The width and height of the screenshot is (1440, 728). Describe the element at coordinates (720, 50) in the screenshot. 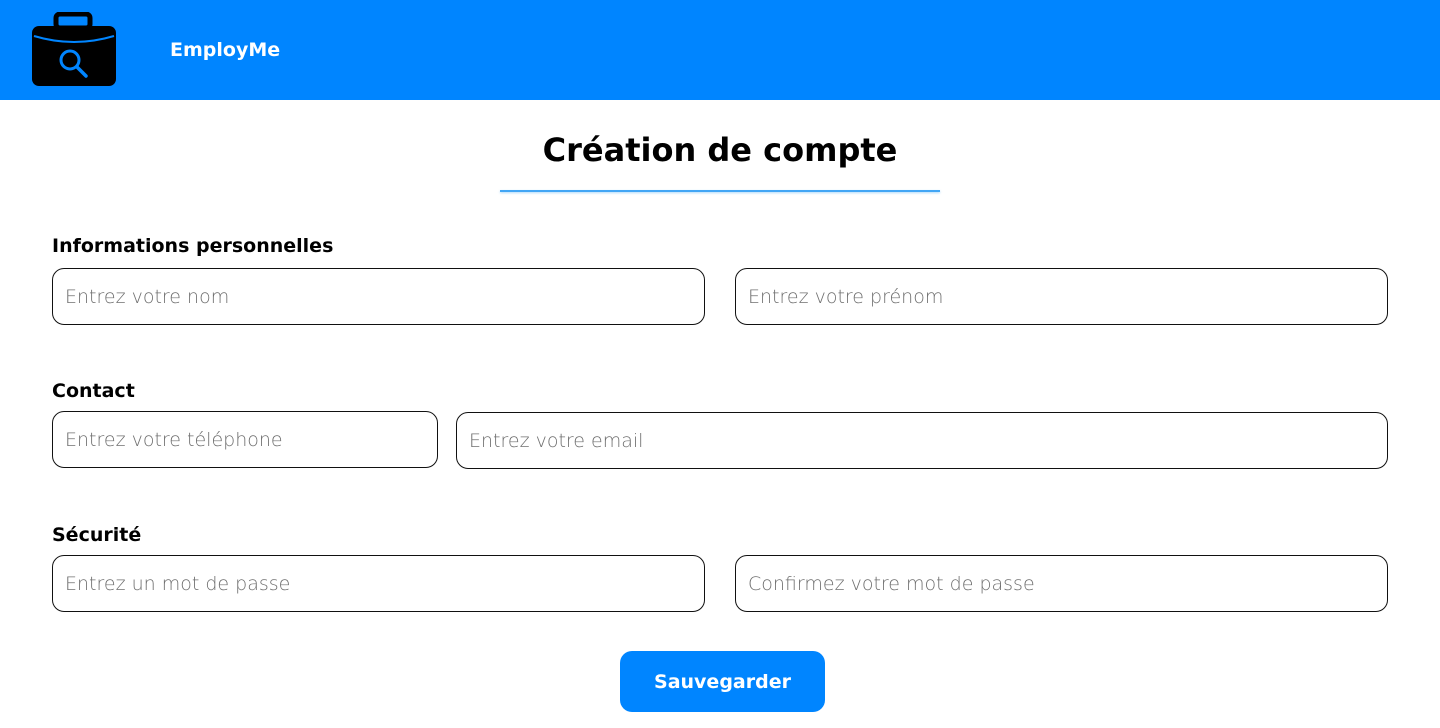

I see `app-header: EmployMe` at that location.